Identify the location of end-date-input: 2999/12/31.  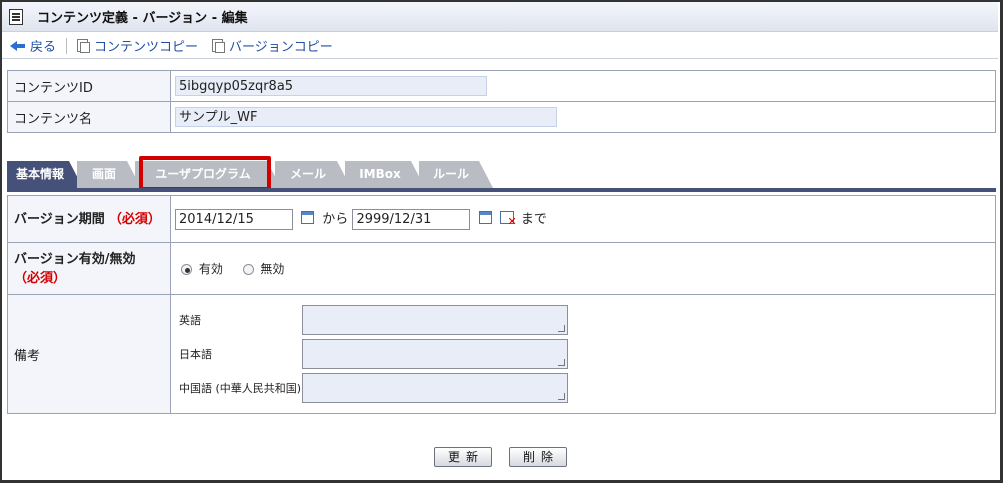
(411, 219).